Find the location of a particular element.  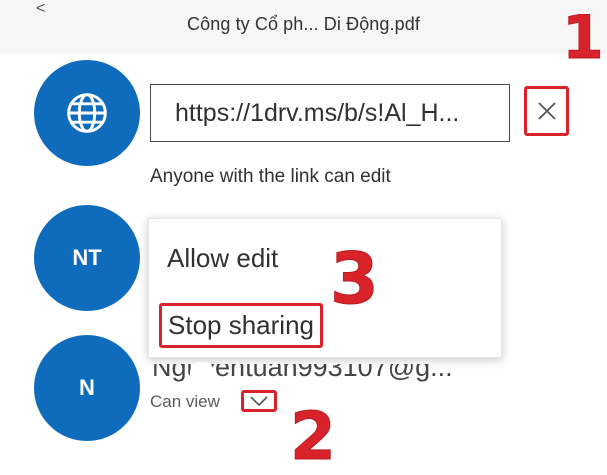

globe-avatar is located at coordinates (87, 113).